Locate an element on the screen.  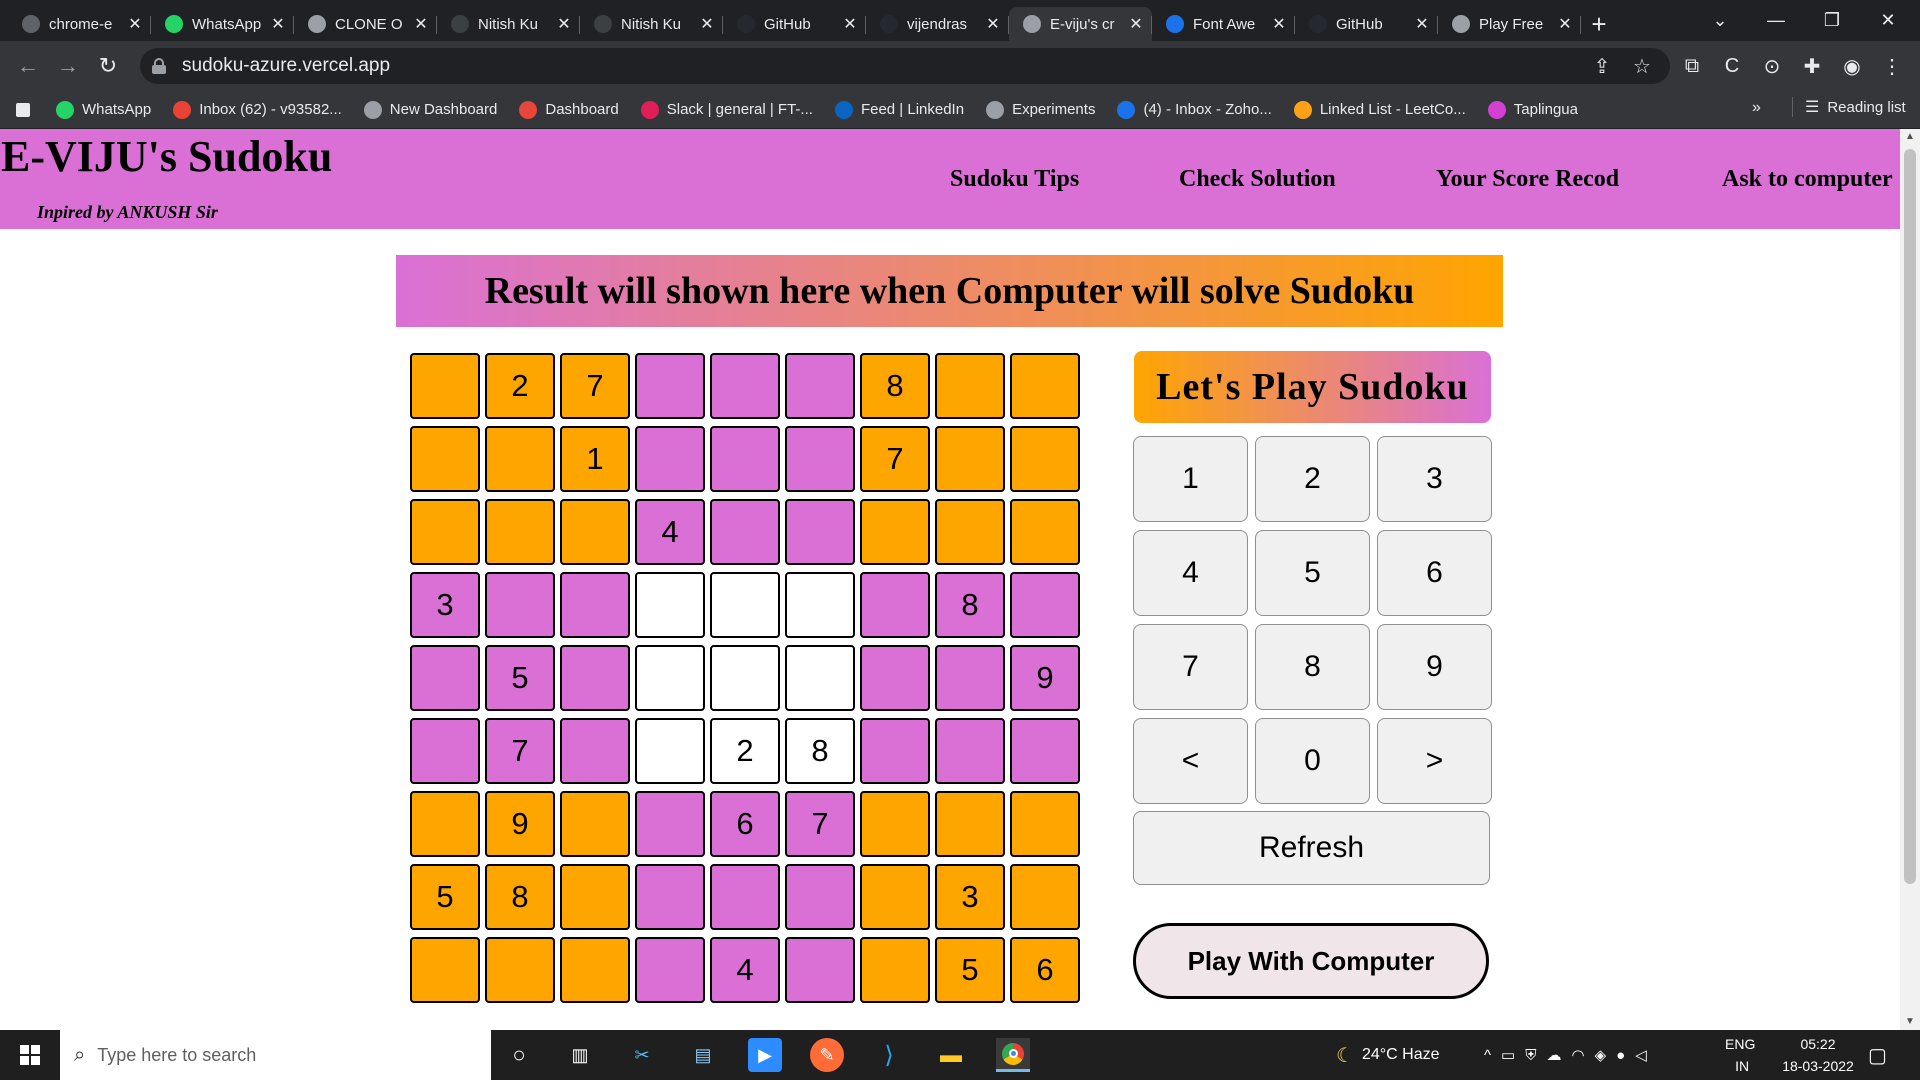
close-window-button: ✕ is located at coordinates (1888, 20).